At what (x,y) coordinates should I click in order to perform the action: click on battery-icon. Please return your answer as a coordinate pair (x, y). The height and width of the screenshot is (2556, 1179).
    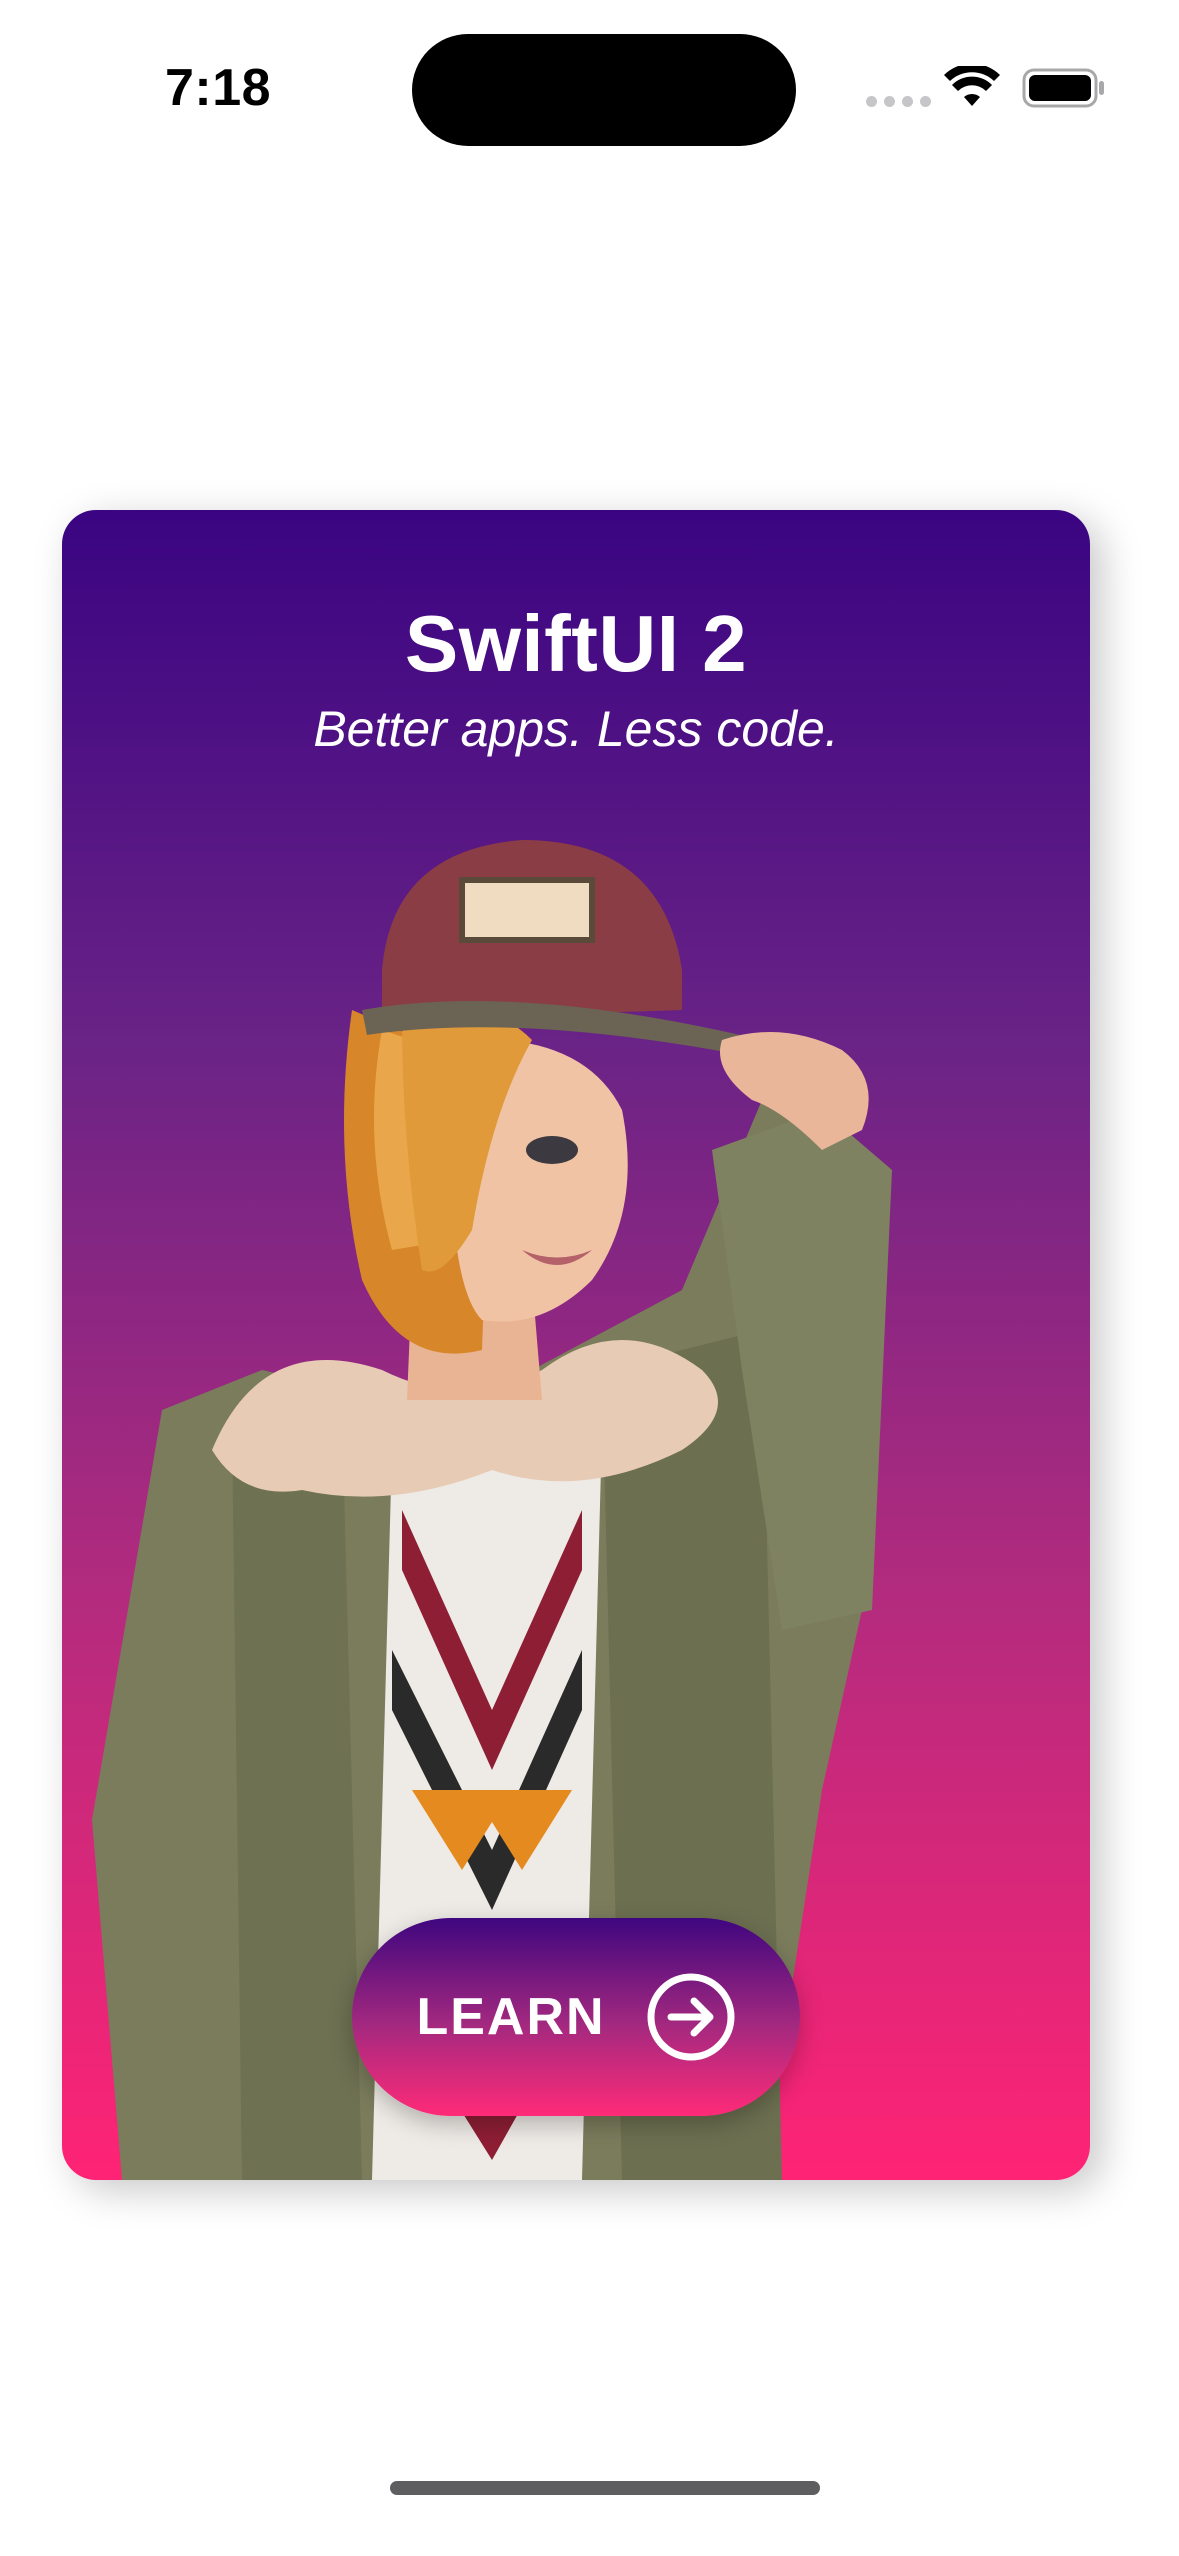
    Looking at the image, I should click on (1063, 88).